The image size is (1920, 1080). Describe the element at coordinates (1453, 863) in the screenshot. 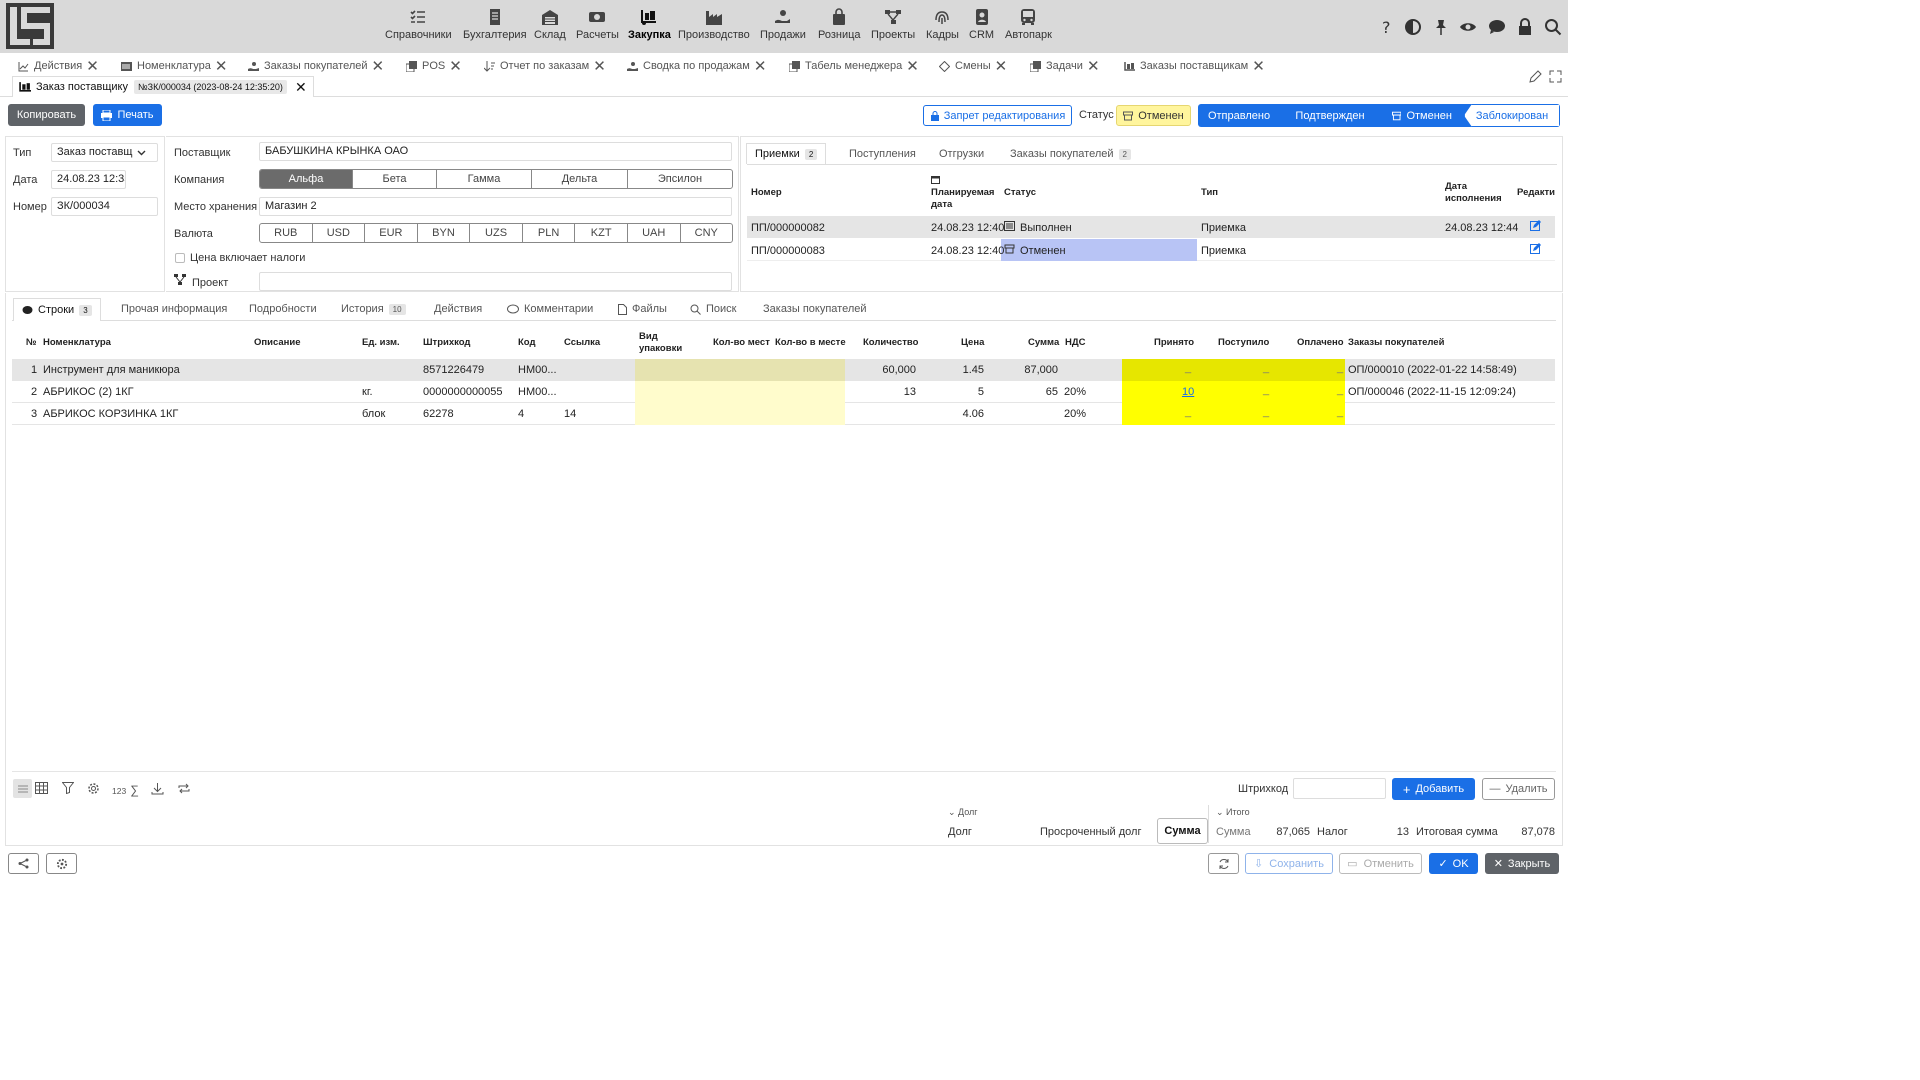

I see `ok-button: ✓ OK` at that location.